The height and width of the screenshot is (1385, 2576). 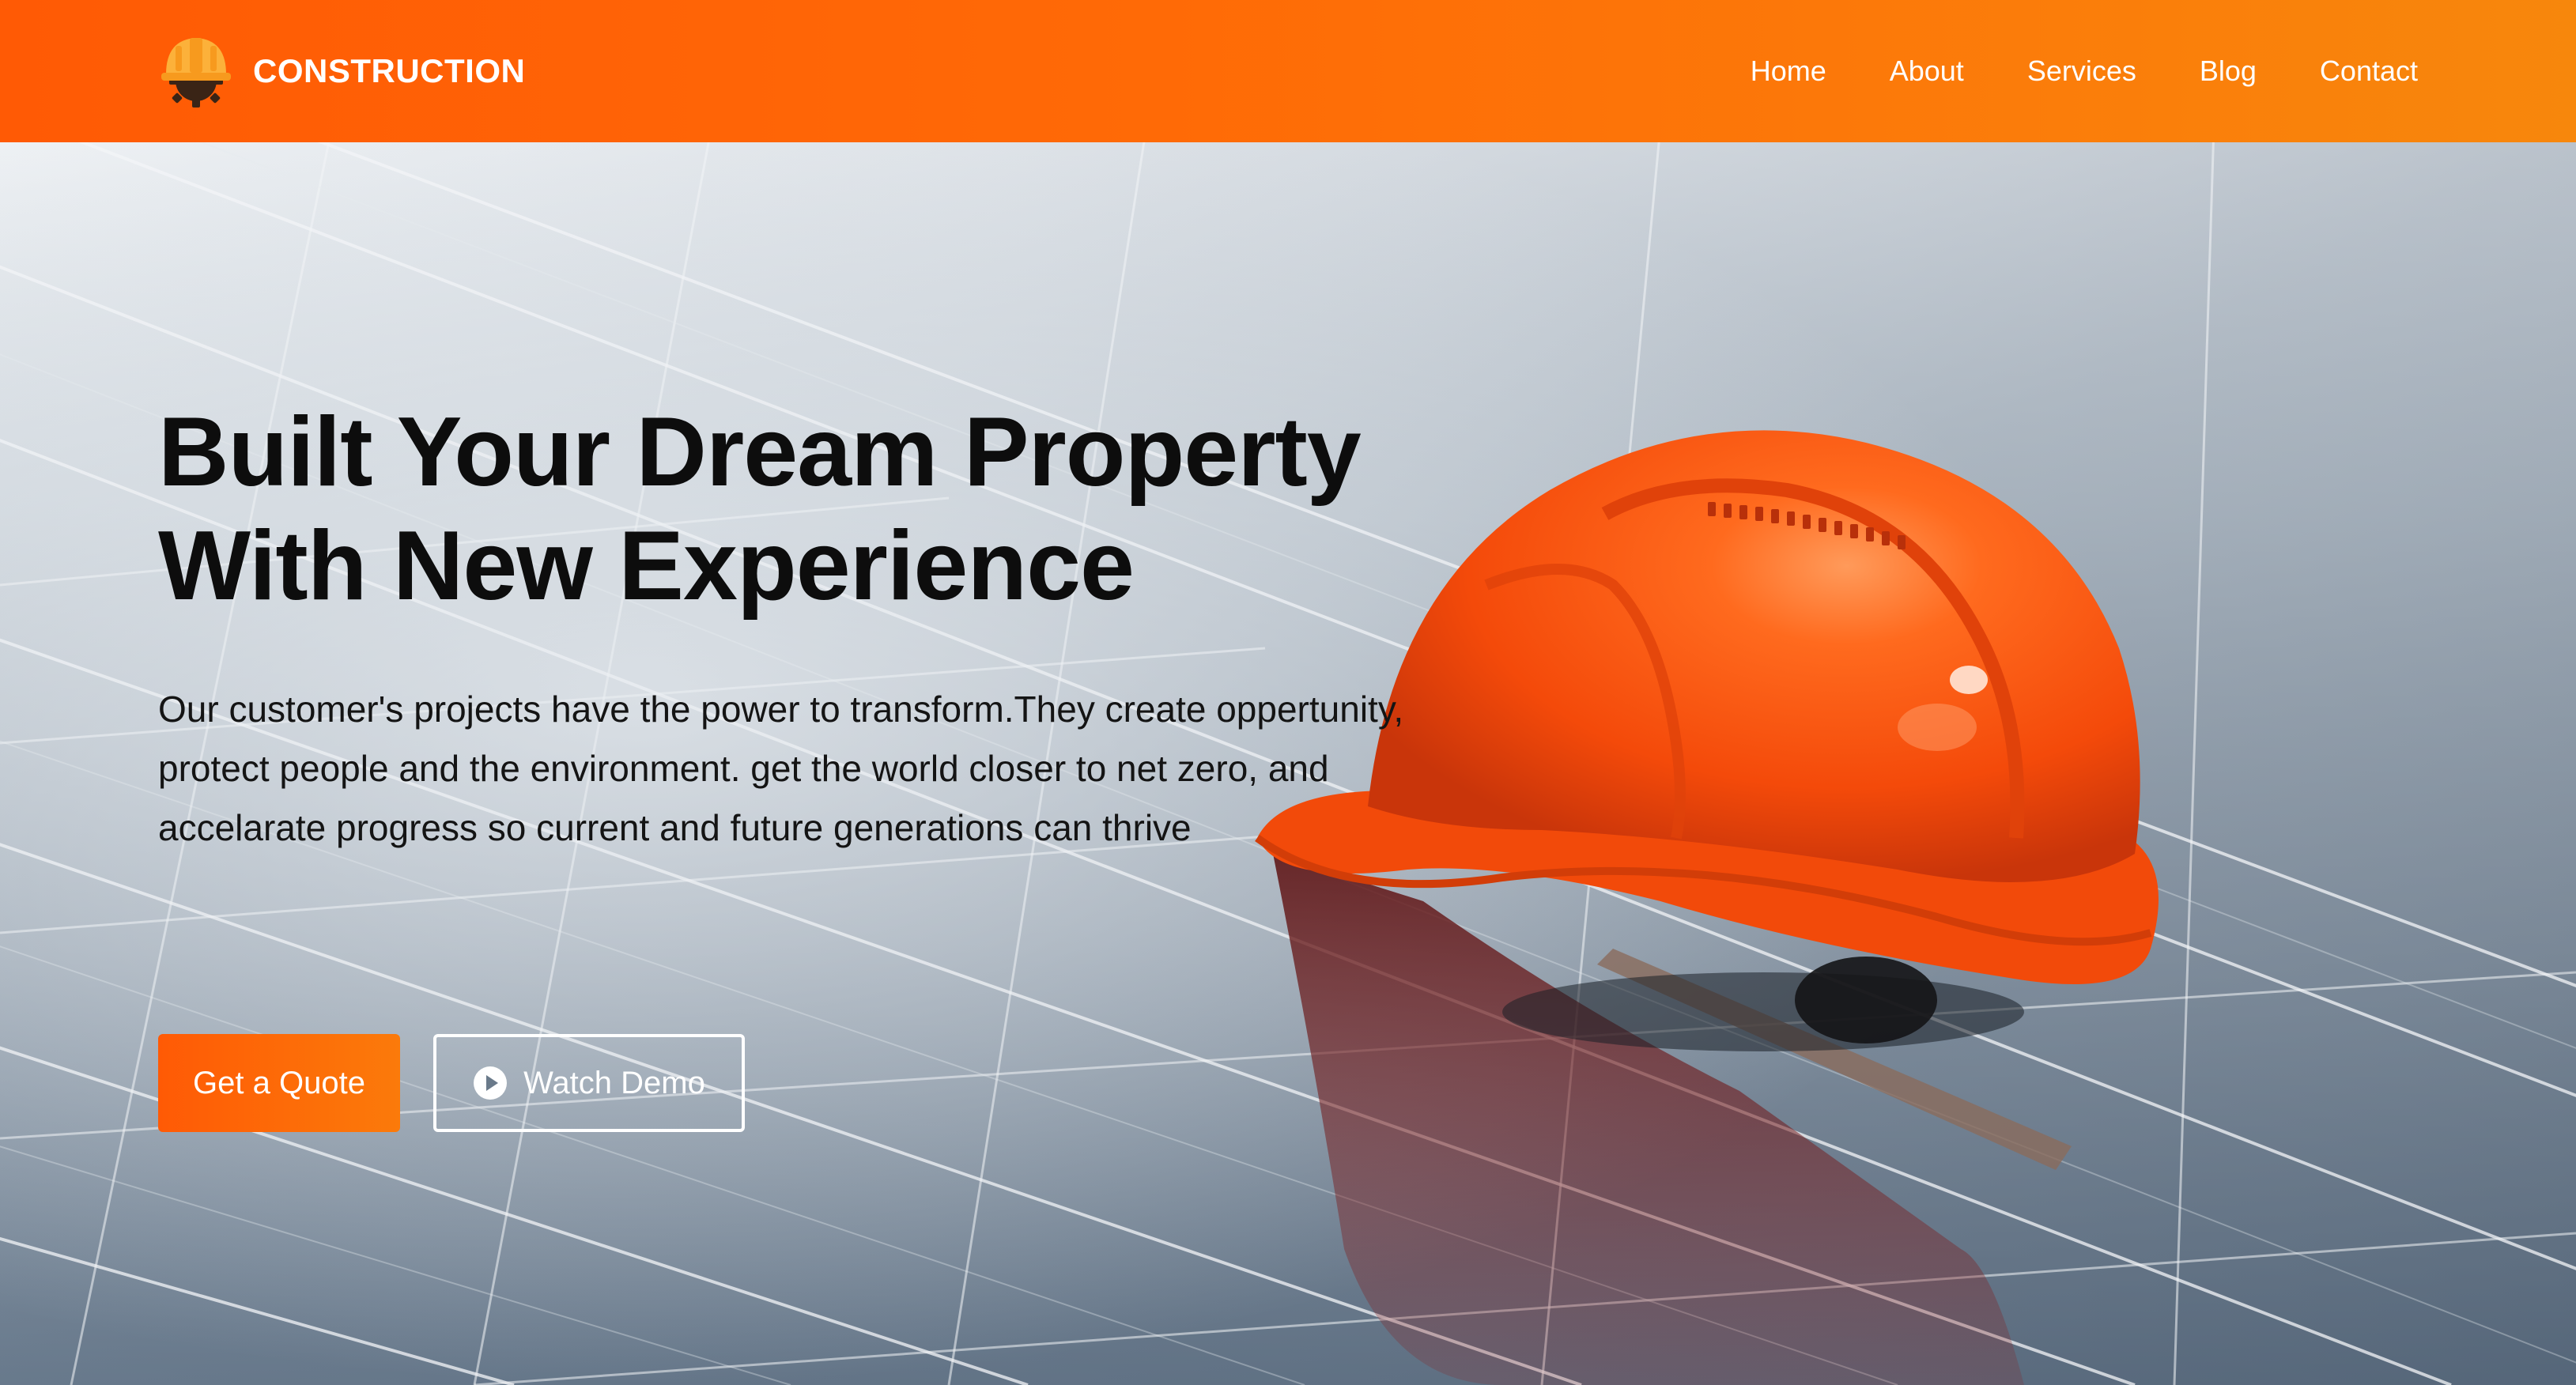 I want to click on brand: CONSTRUCTION, so click(x=341, y=71).